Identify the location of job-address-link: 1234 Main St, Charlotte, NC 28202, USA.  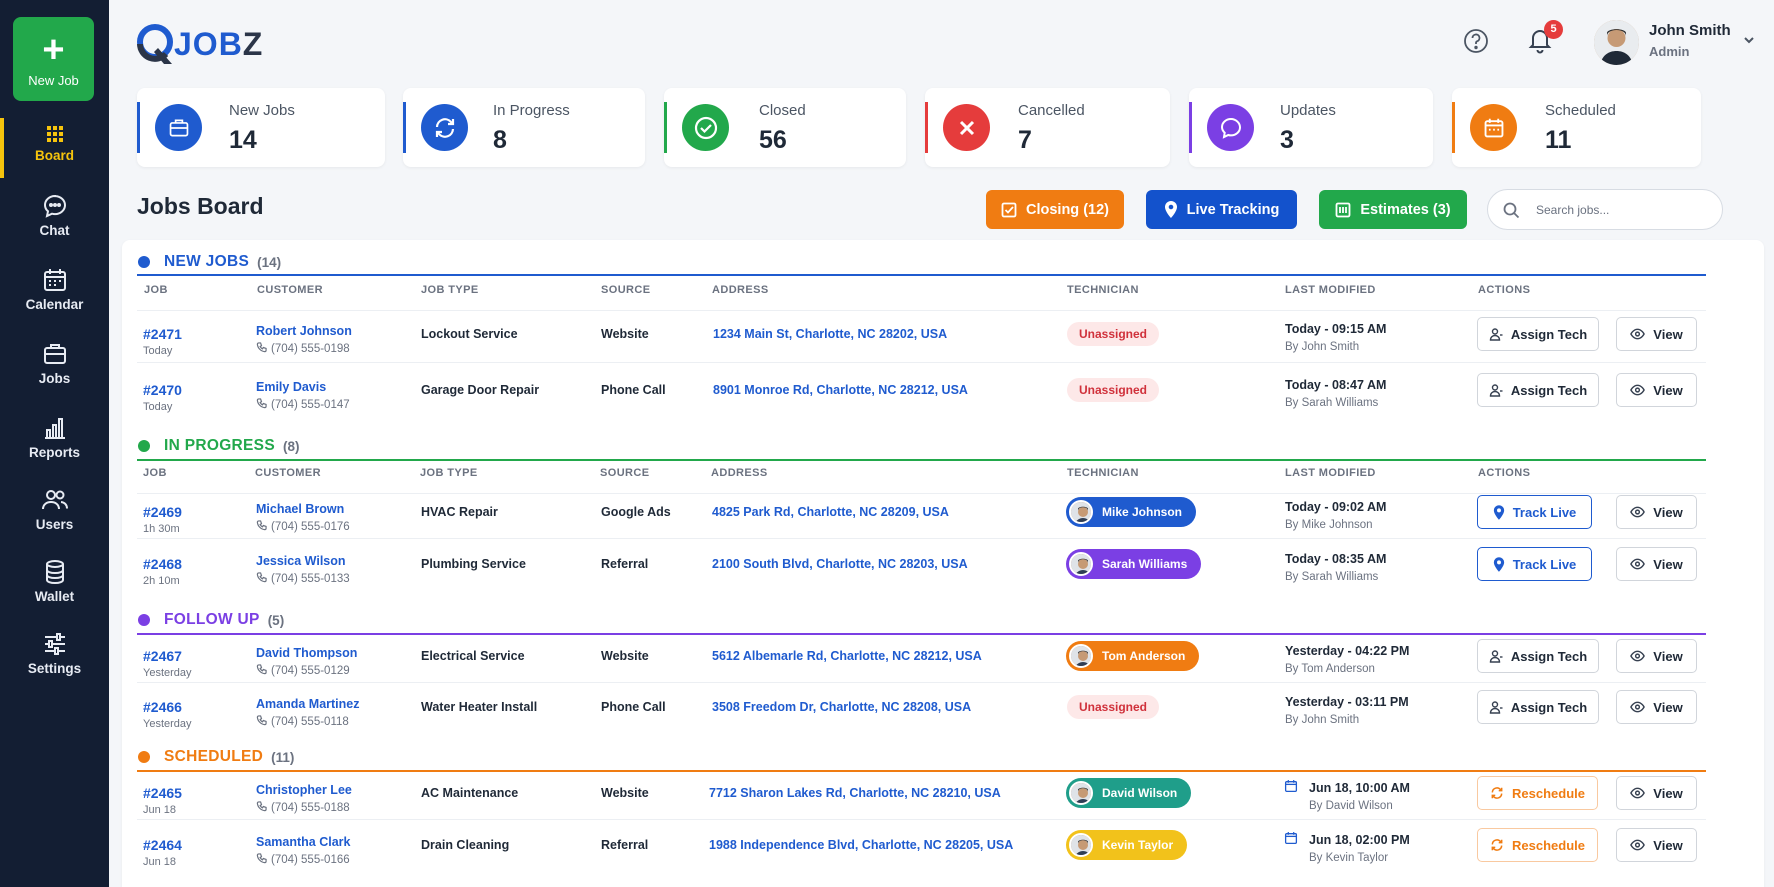
(830, 334).